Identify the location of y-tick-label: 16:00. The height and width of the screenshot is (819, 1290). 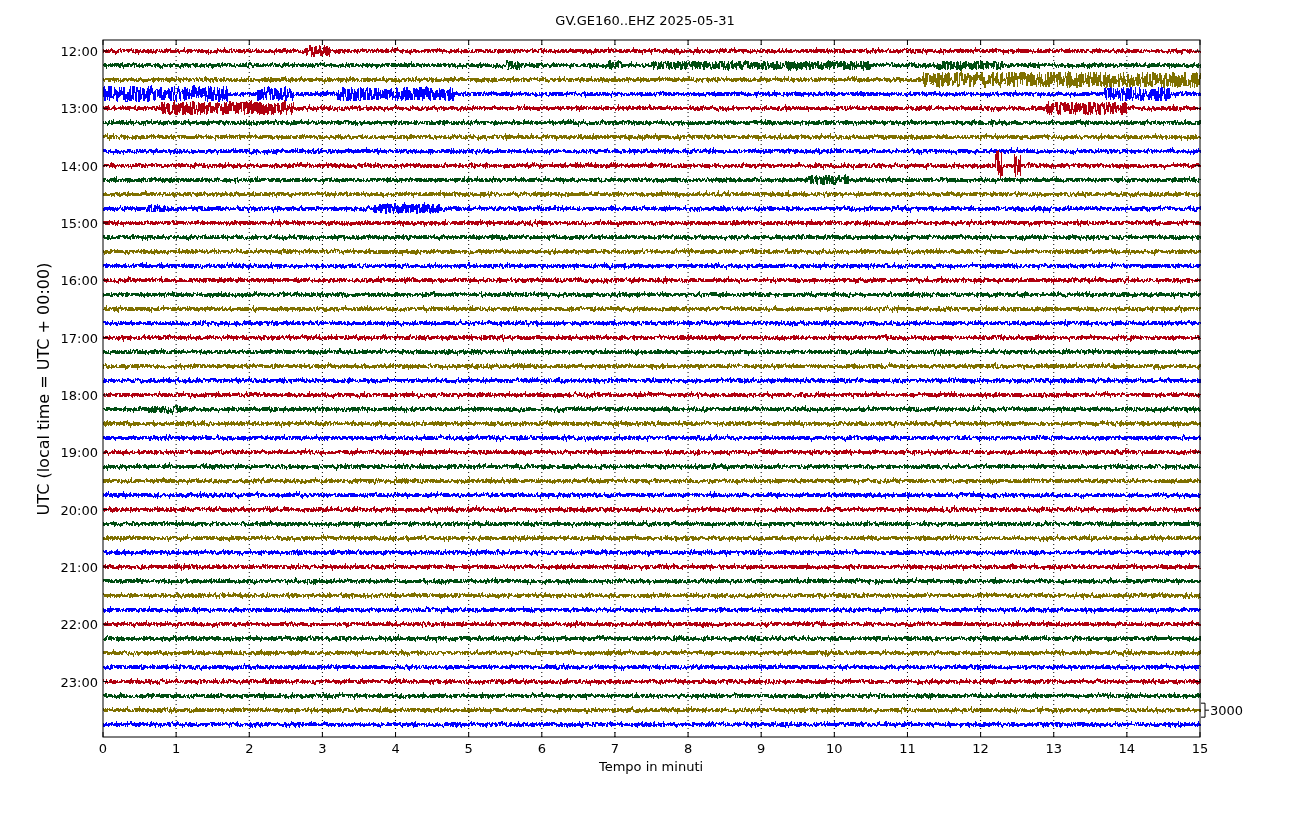
(79, 281).